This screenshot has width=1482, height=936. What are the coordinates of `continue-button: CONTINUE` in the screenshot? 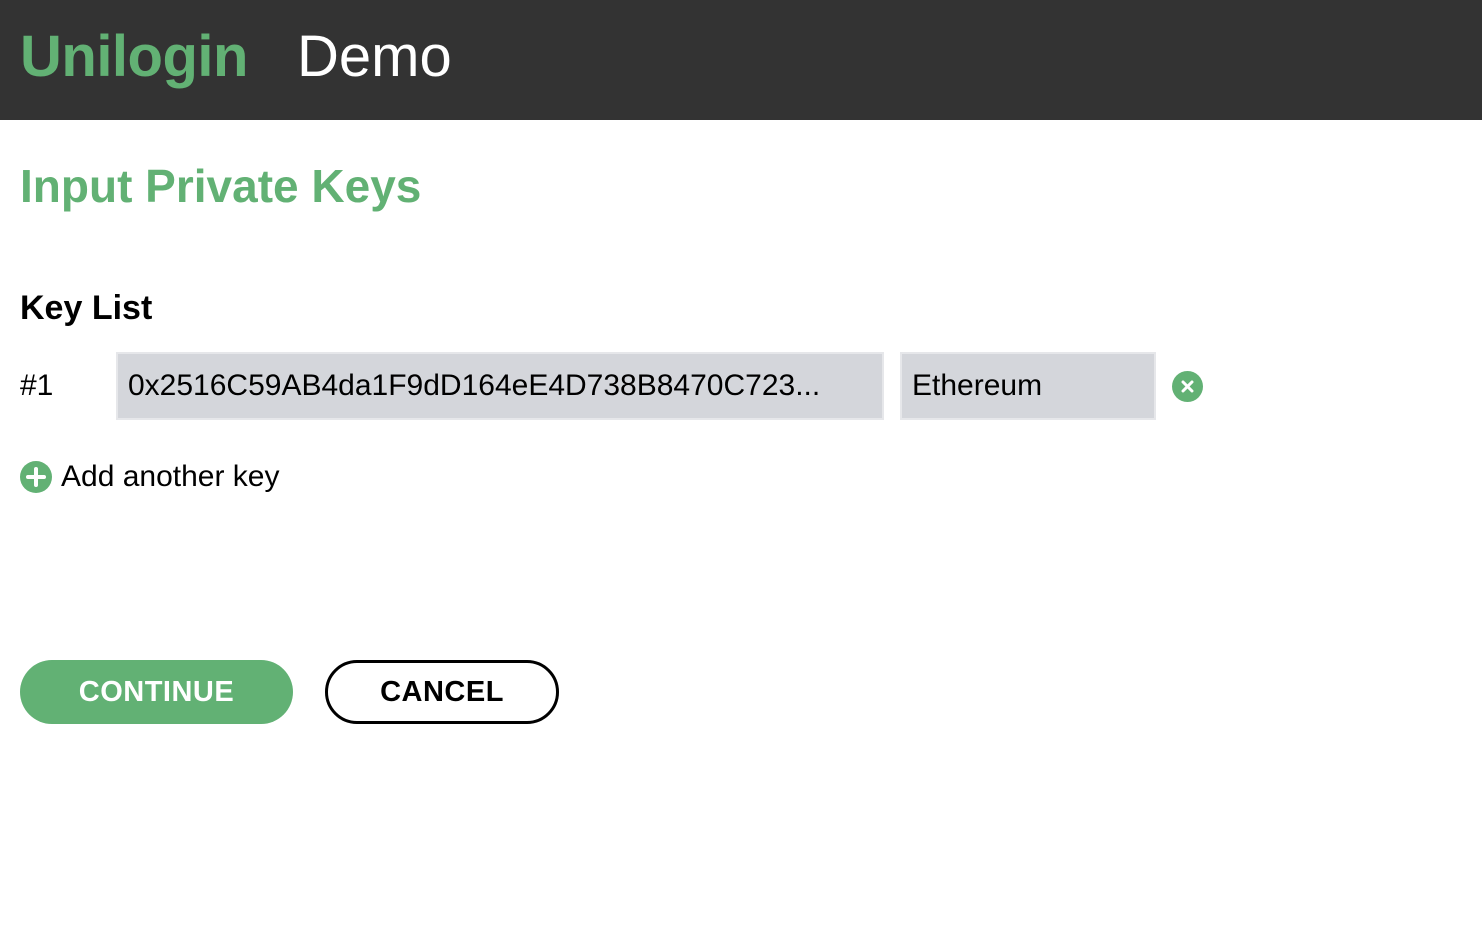 It's located at (156, 692).